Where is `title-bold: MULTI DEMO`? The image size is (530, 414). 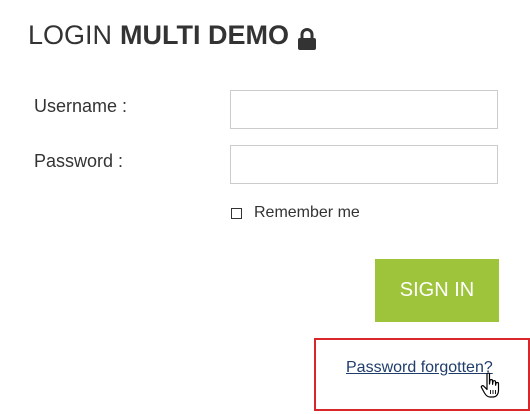
title-bold: MULTI DEMO is located at coordinates (205, 35).